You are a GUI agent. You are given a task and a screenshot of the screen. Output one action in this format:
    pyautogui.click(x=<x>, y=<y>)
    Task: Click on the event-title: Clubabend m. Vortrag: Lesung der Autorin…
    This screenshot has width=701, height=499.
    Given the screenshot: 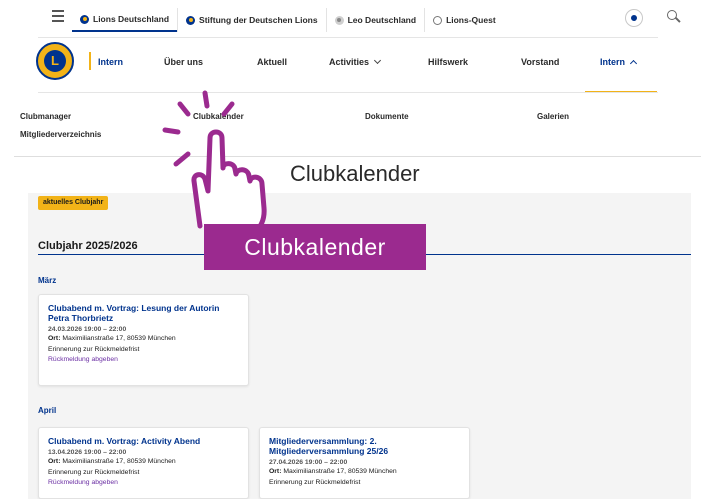 What is the action you would take?
    pyautogui.click(x=143, y=313)
    